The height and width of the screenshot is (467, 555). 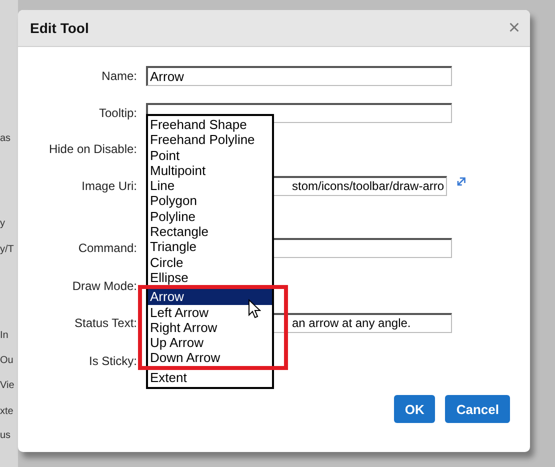 What do you see at coordinates (210, 216) in the screenshot?
I see `dropdown-option: Polyline` at bounding box center [210, 216].